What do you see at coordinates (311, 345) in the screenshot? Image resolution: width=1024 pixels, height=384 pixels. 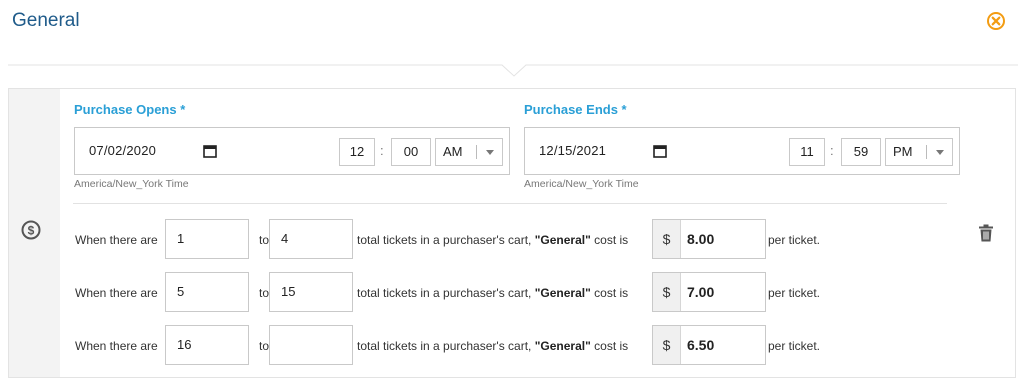 I see `tier-to-input` at bounding box center [311, 345].